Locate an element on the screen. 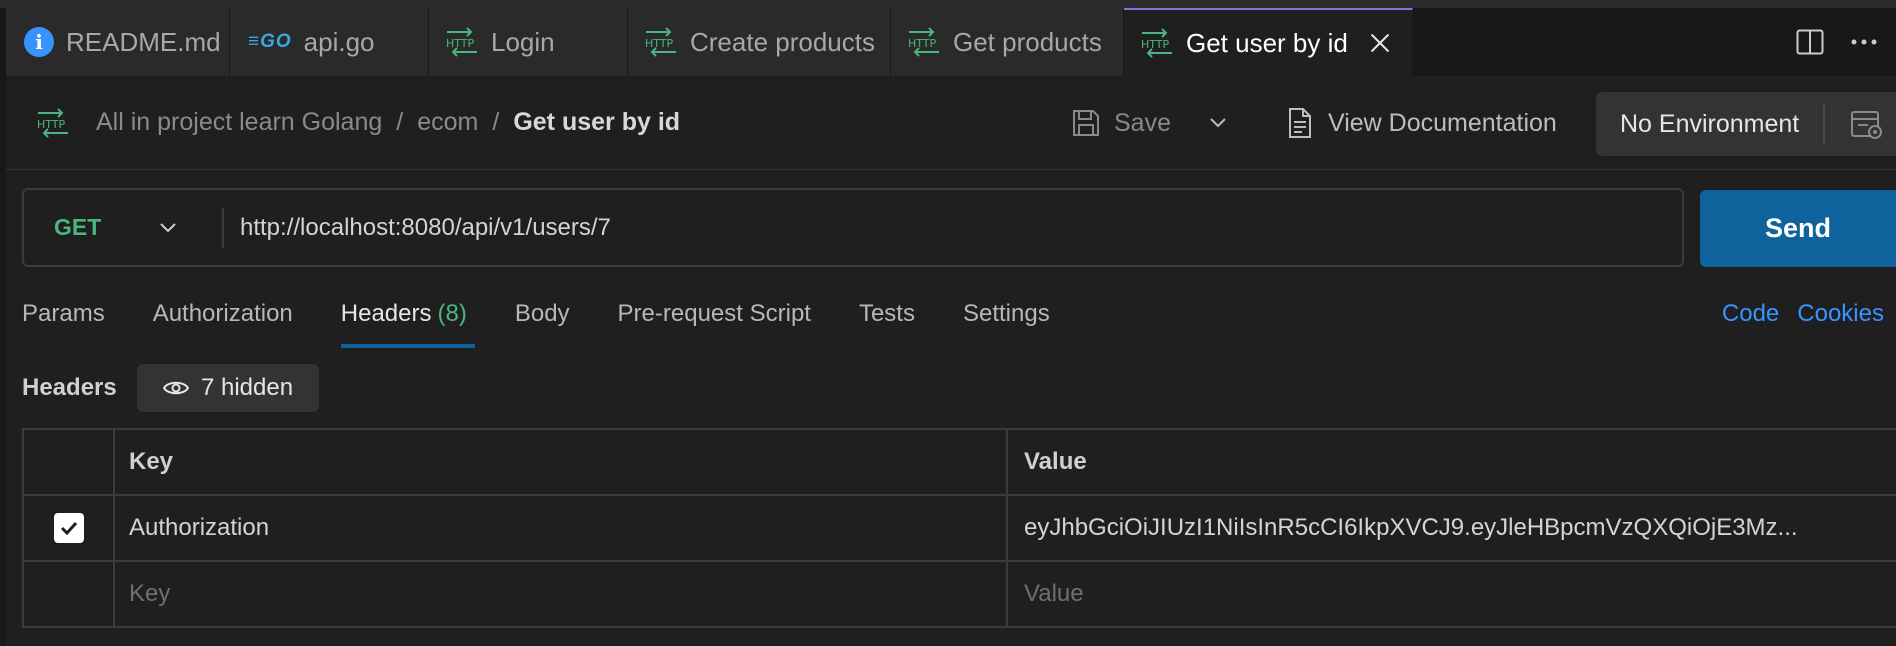 The width and height of the screenshot is (1896, 646). tab-authorization: Authorization is located at coordinates (223, 322).